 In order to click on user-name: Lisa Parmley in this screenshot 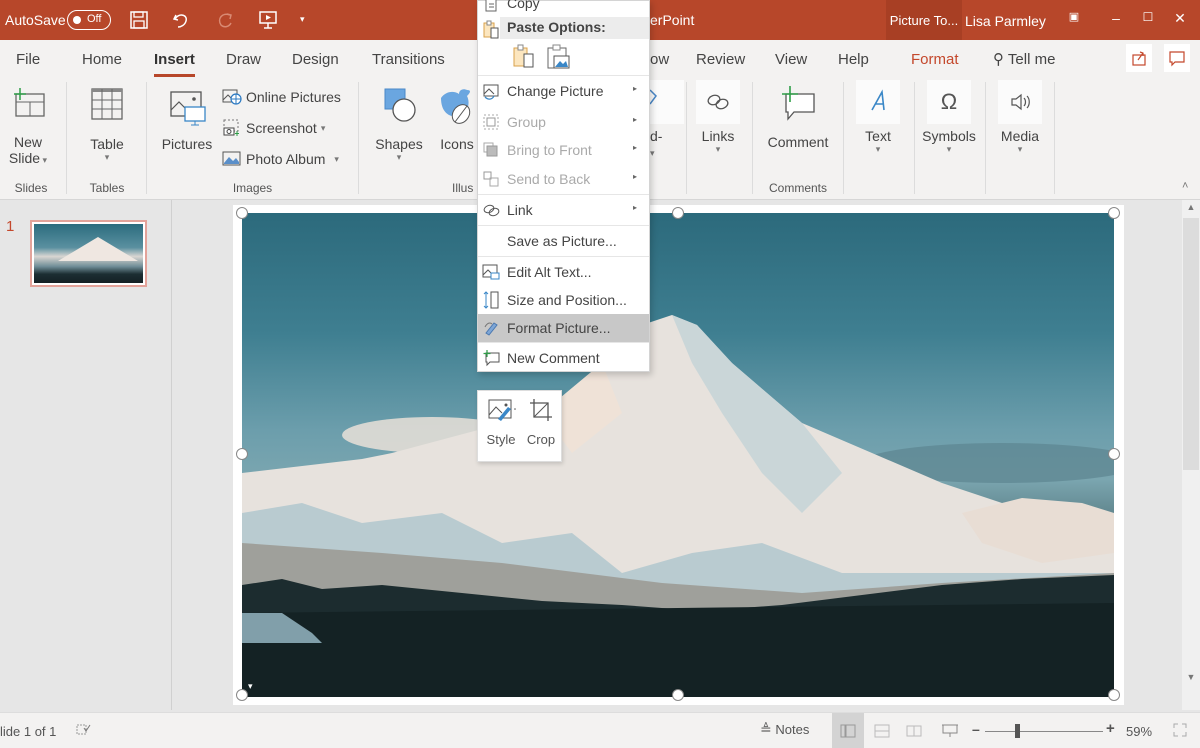, I will do `click(1005, 21)`.